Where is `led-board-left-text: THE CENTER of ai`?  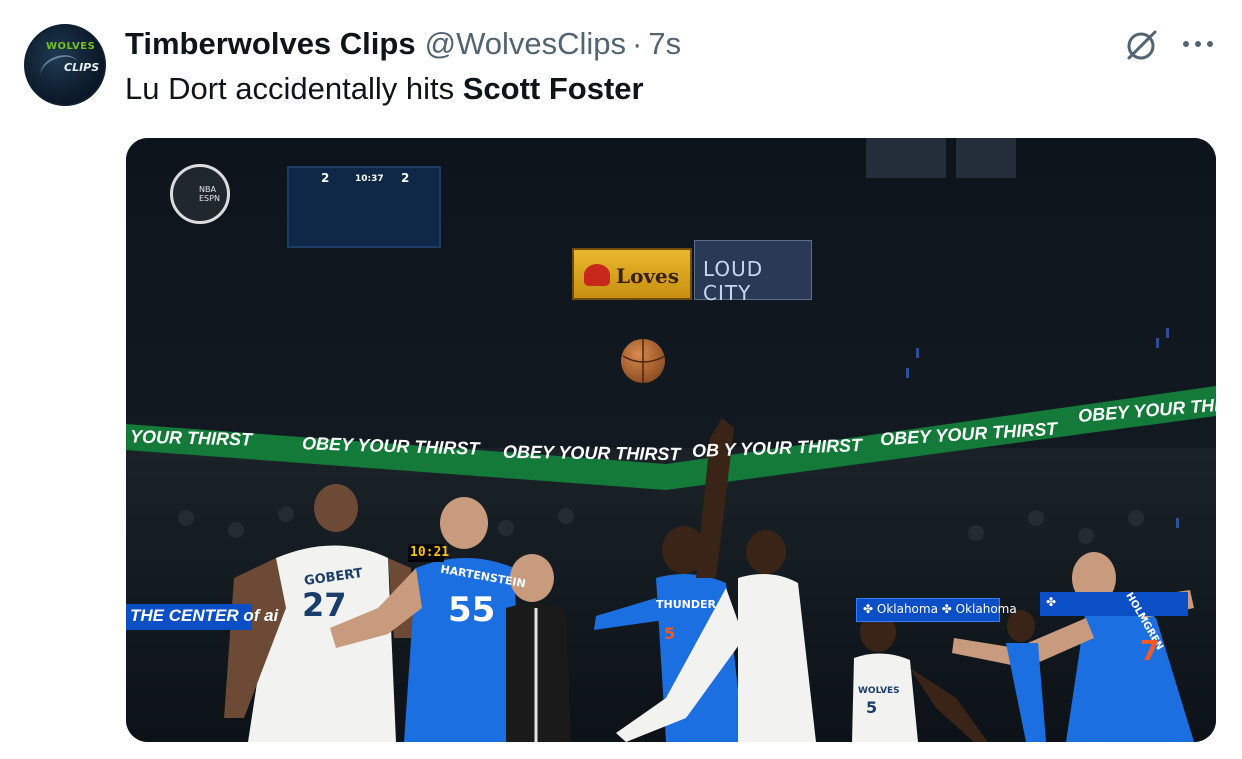
led-board-left-text: THE CENTER of ai is located at coordinates (204, 615).